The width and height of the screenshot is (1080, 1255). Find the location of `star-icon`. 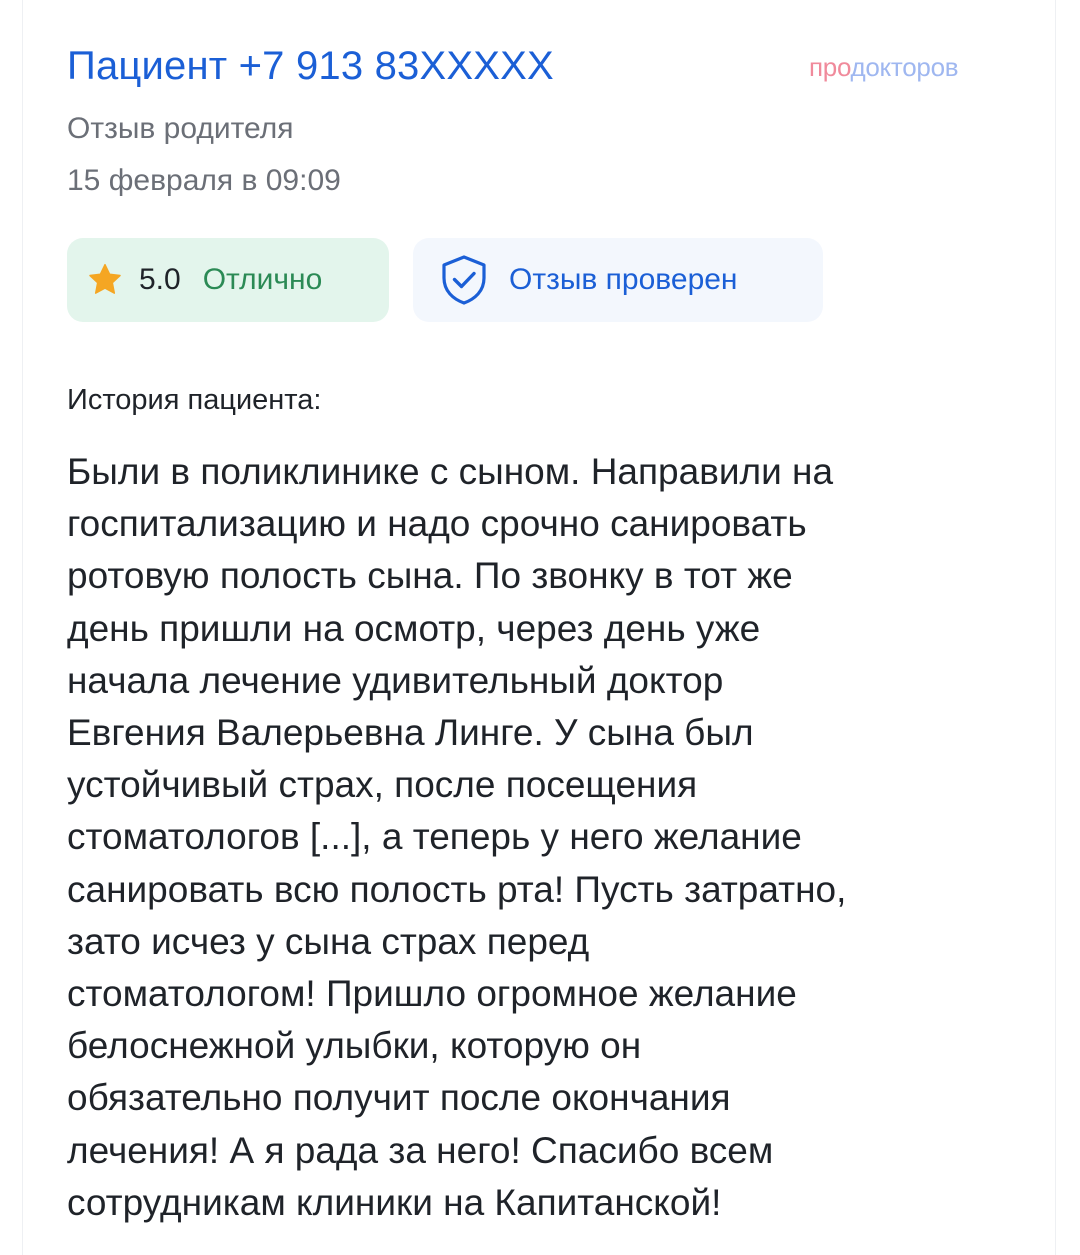

star-icon is located at coordinates (105, 278).